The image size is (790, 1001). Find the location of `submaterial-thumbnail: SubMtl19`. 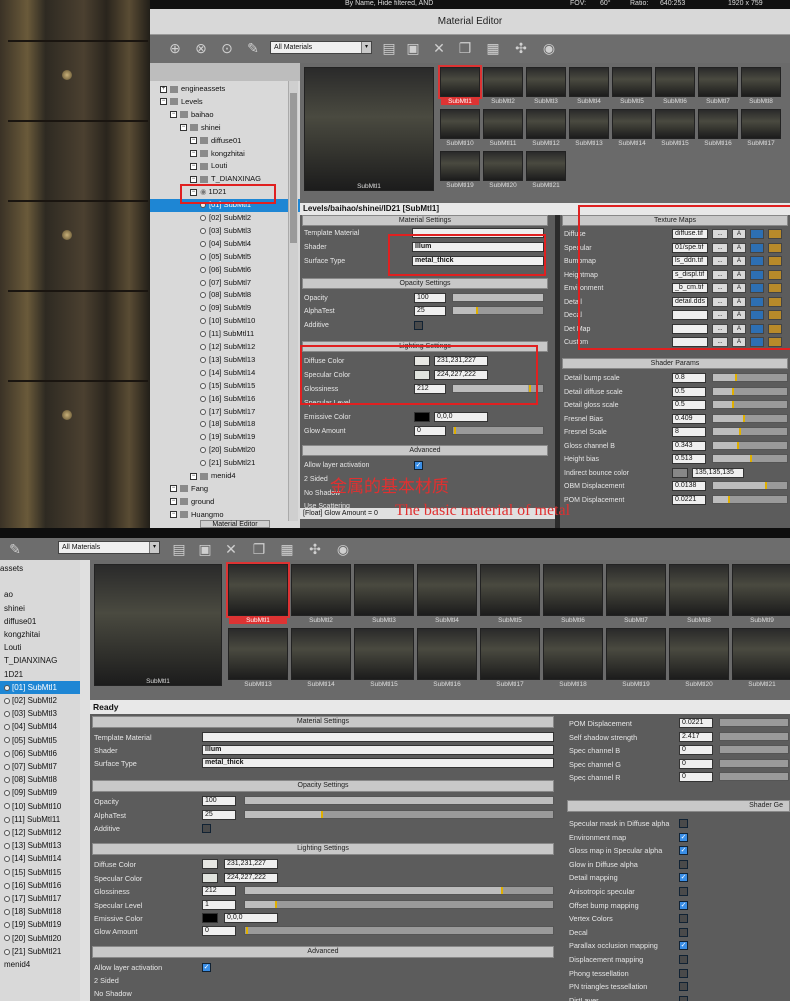

submaterial-thumbnail: SubMtl19 is located at coordinates (460, 170).